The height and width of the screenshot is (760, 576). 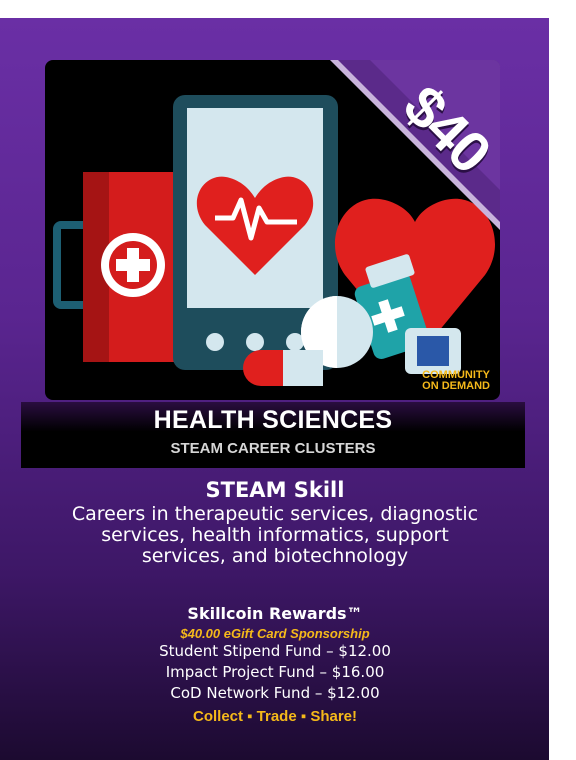 What do you see at coordinates (273, 435) in the screenshot?
I see `title-band: HEALTH SCIENCES STEAM CAREER CLUSTERS` at bounding box center [273, 435].